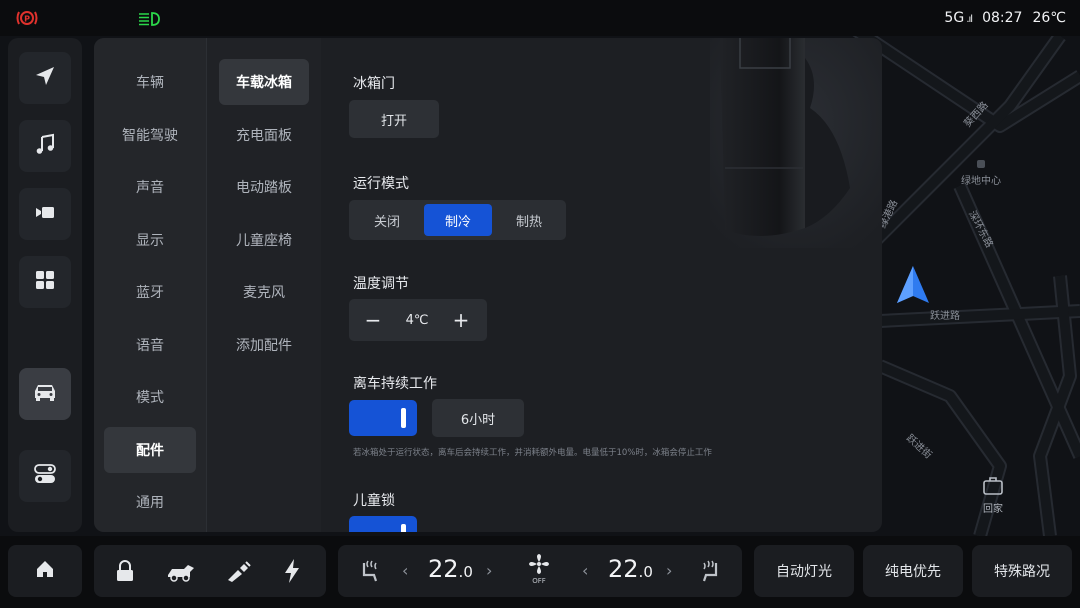 The width and height of the screenshot is (1080, 608). I want to click on fan-button: OFF, so click(539, 573).